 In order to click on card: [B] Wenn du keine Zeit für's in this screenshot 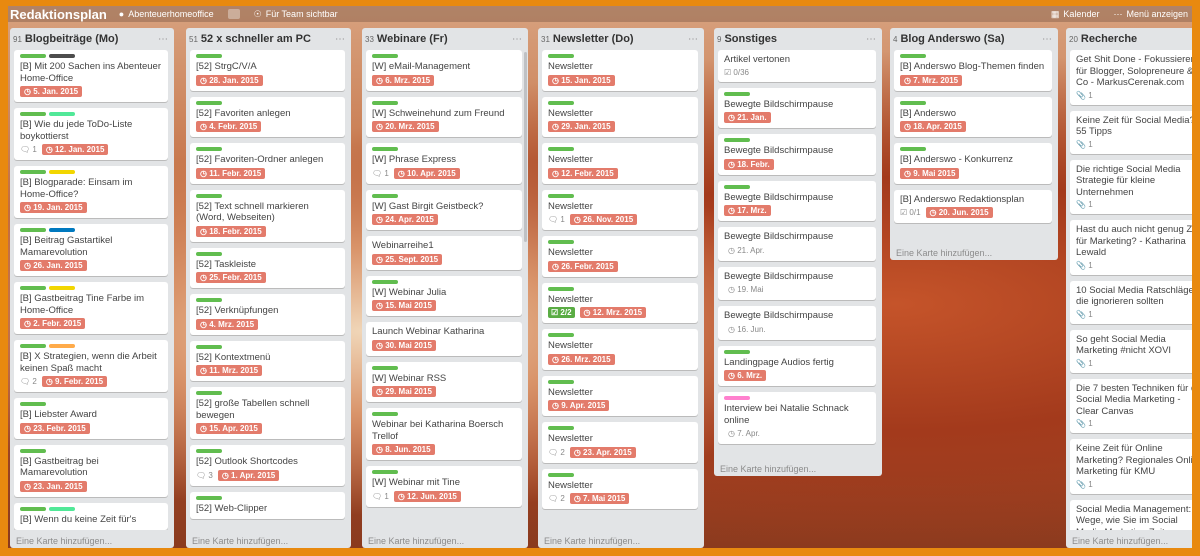, I will do `click(91, 516)`.